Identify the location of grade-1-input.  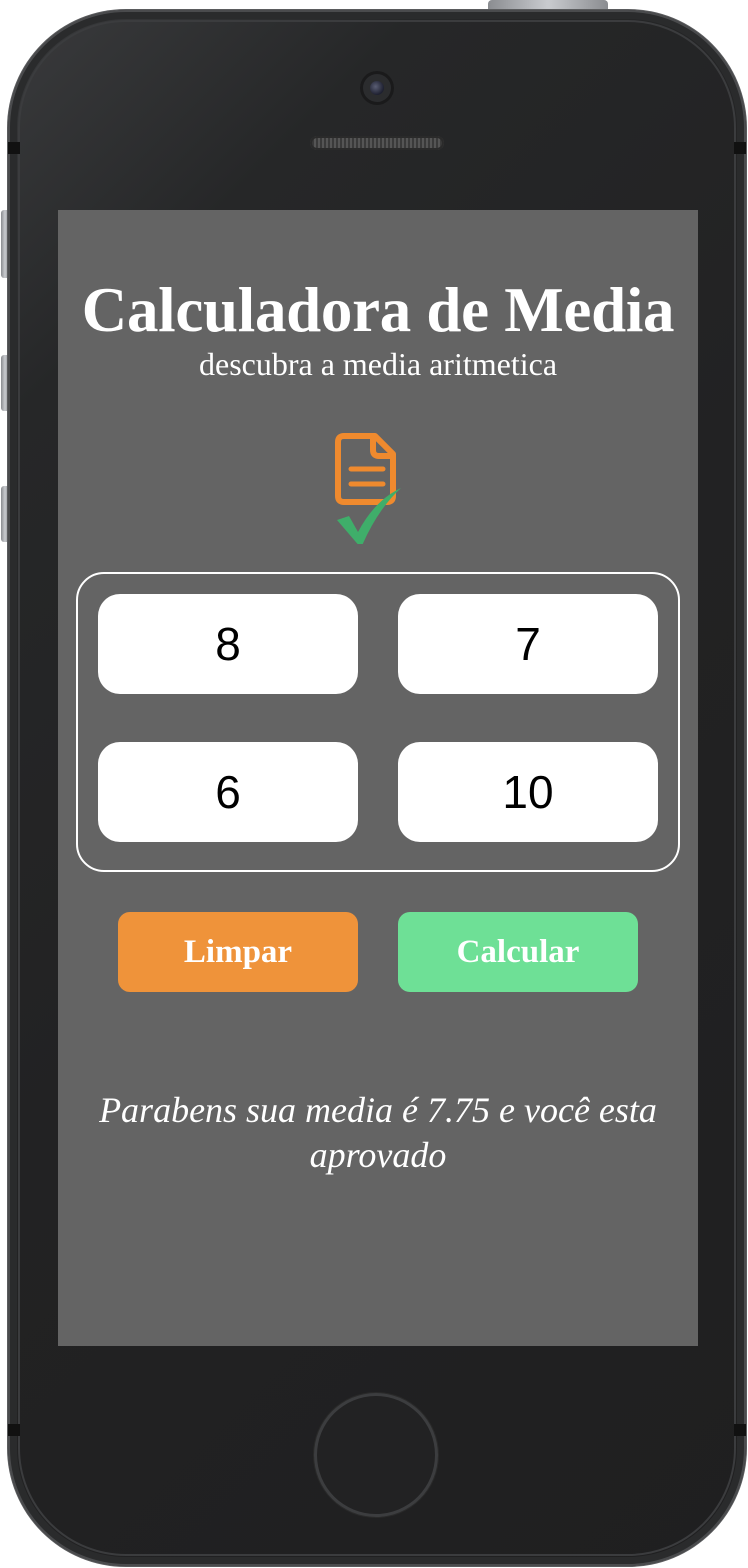
(228, 644).